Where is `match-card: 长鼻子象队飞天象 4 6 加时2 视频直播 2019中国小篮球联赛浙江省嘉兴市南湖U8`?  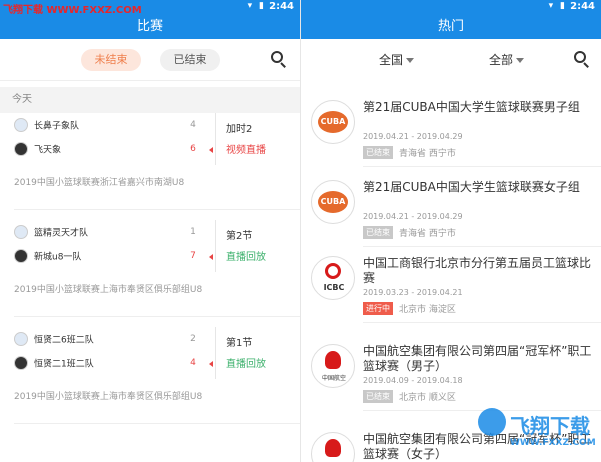 match-card: 长鼻子象队飞天象 4 6 加时2 视频直播 2019中国小篮球联赛浙江省嘉兴市南湖U8 is located at coordinates (150, 161).